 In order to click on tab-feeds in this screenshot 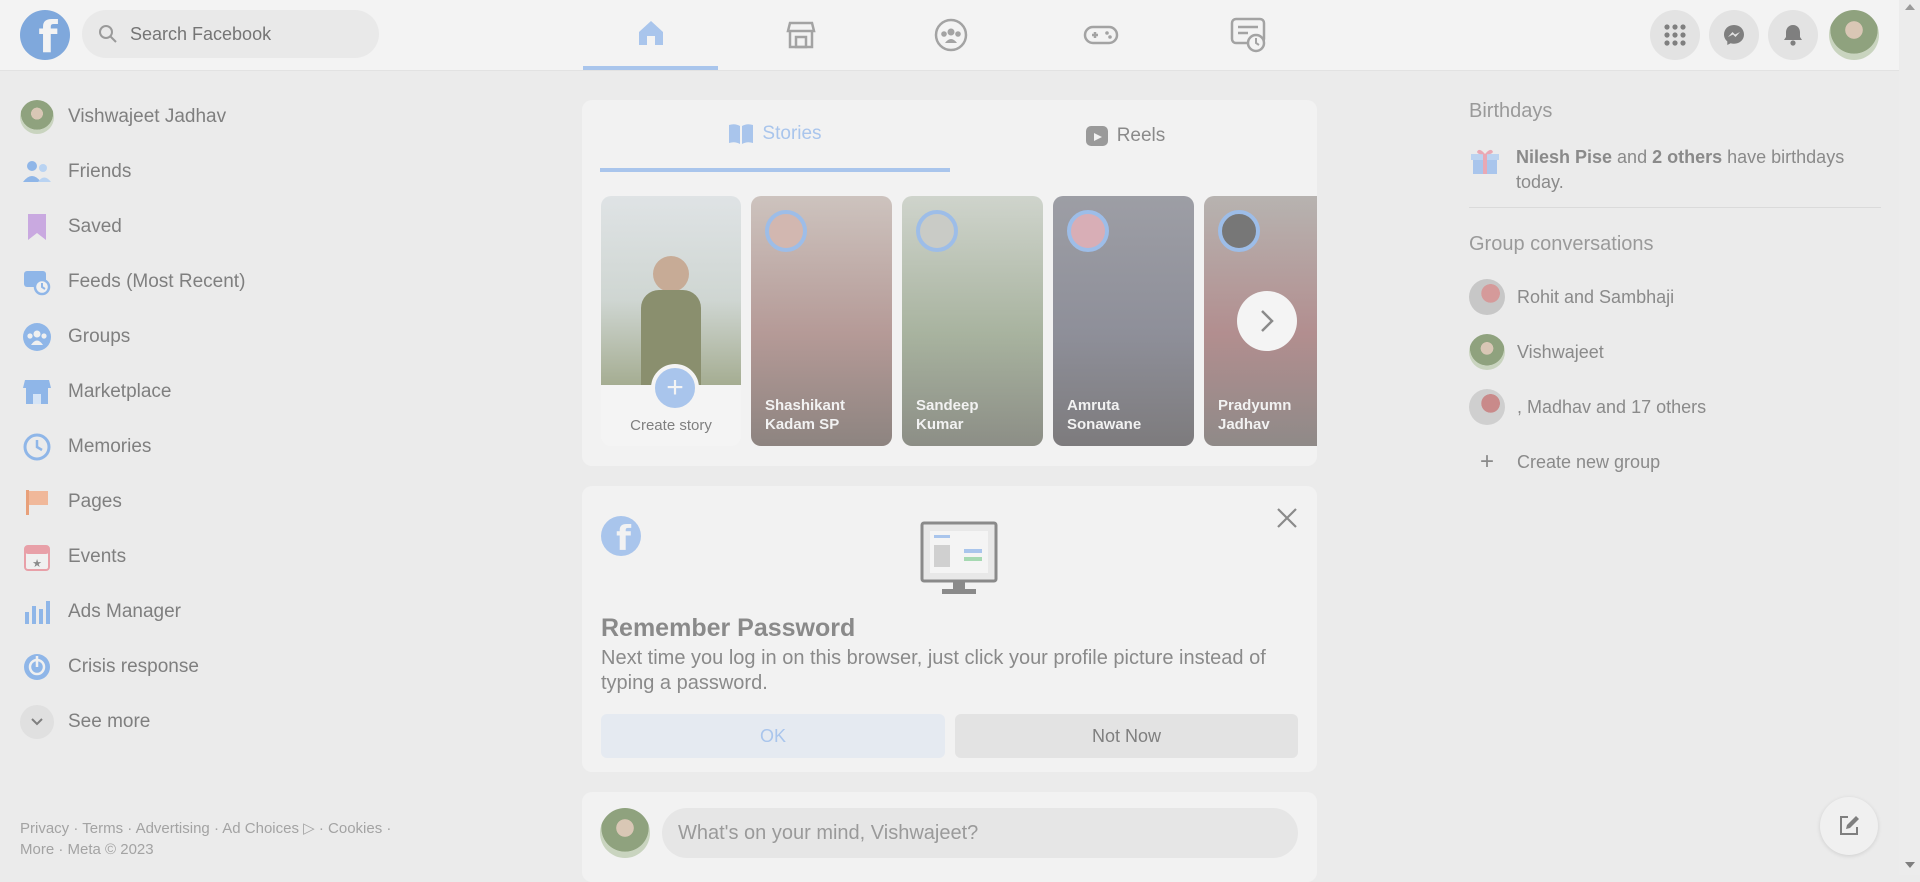, I will do `click(1248, 35)`.